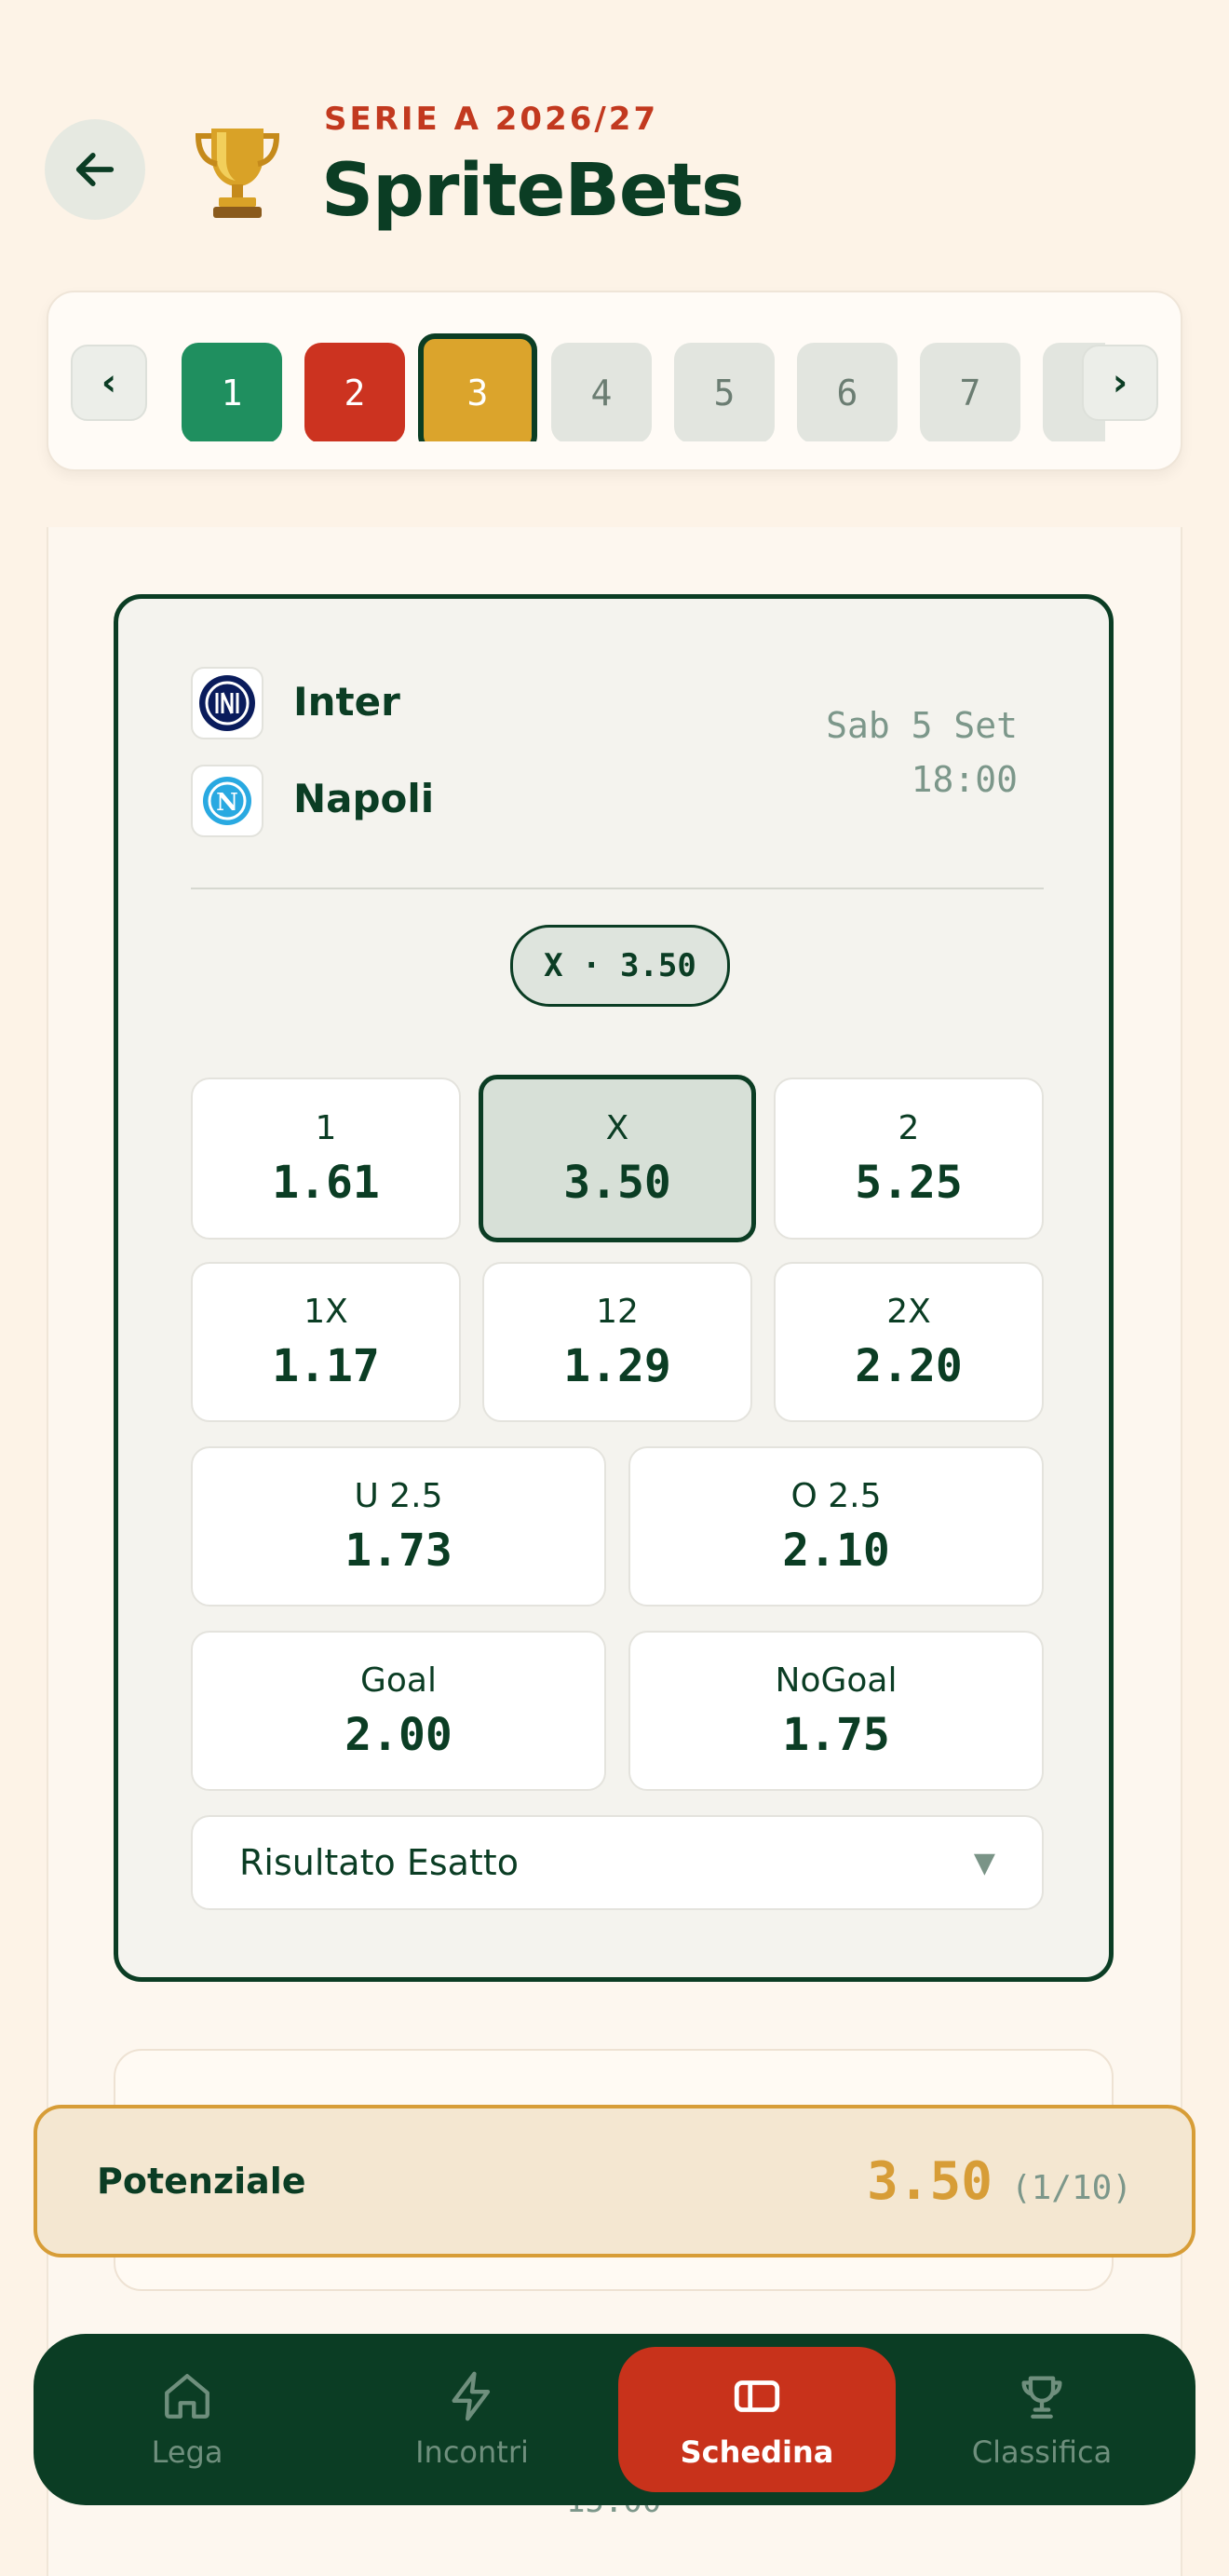 This screenshot has height=2576, width=1229. What do you see at coordinates (984, 1862) in the screenshot?
I see `chevron-down-icon: ▼` at bounding box center [984, 1862].